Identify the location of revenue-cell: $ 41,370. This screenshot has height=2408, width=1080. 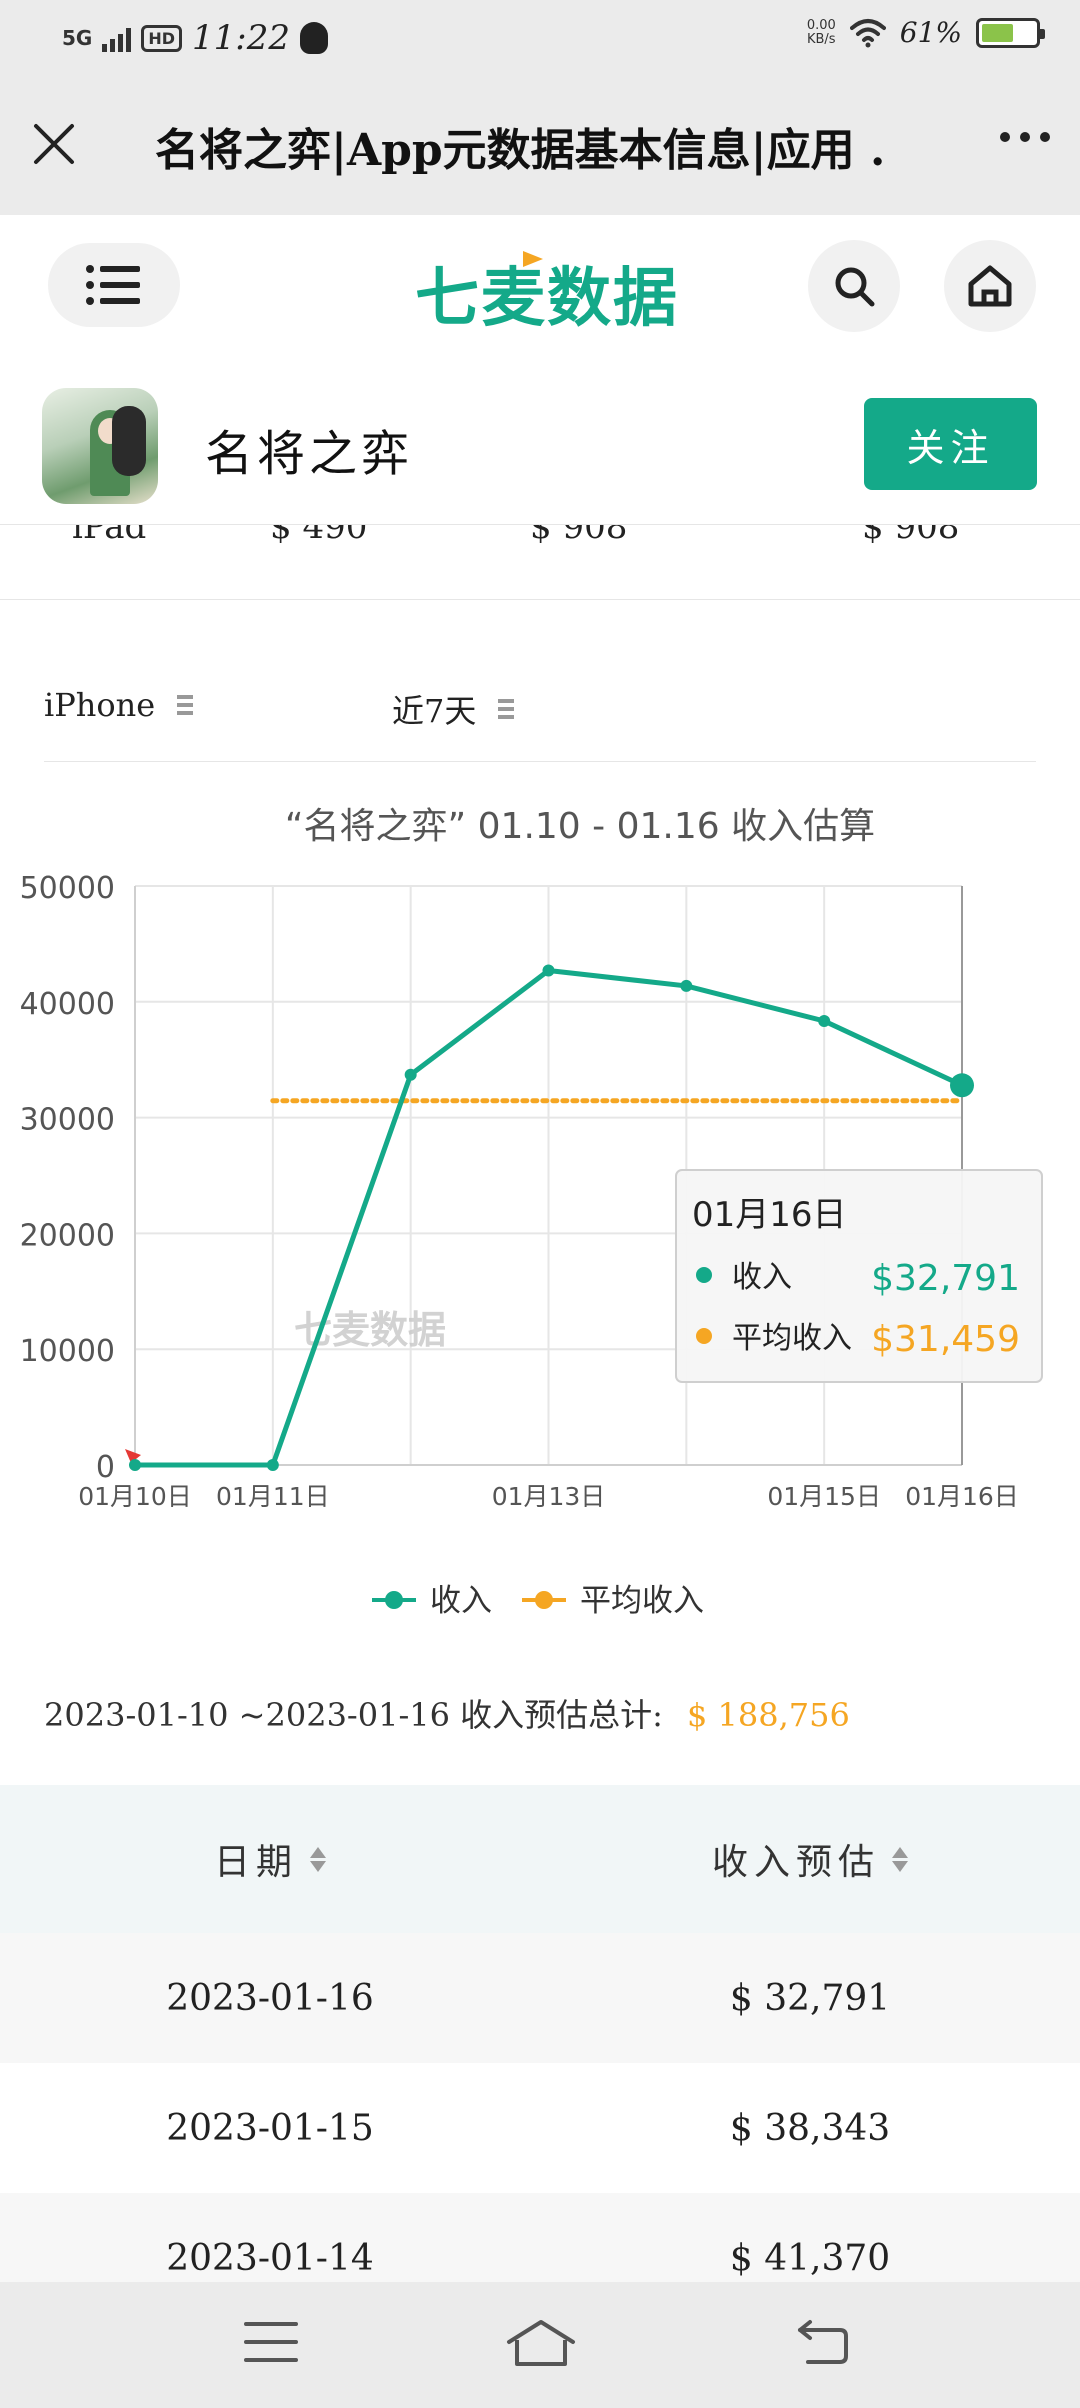
(810, 2258).